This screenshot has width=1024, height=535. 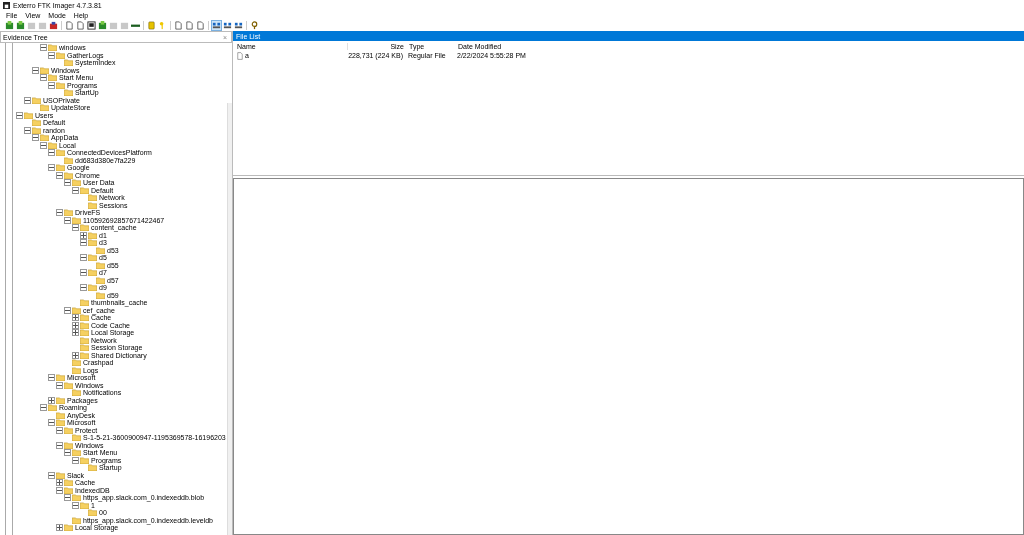 What do you see at coordinates (240, 55) in the screenshot?
I see `file-icon` at bounding box center [240, 55].